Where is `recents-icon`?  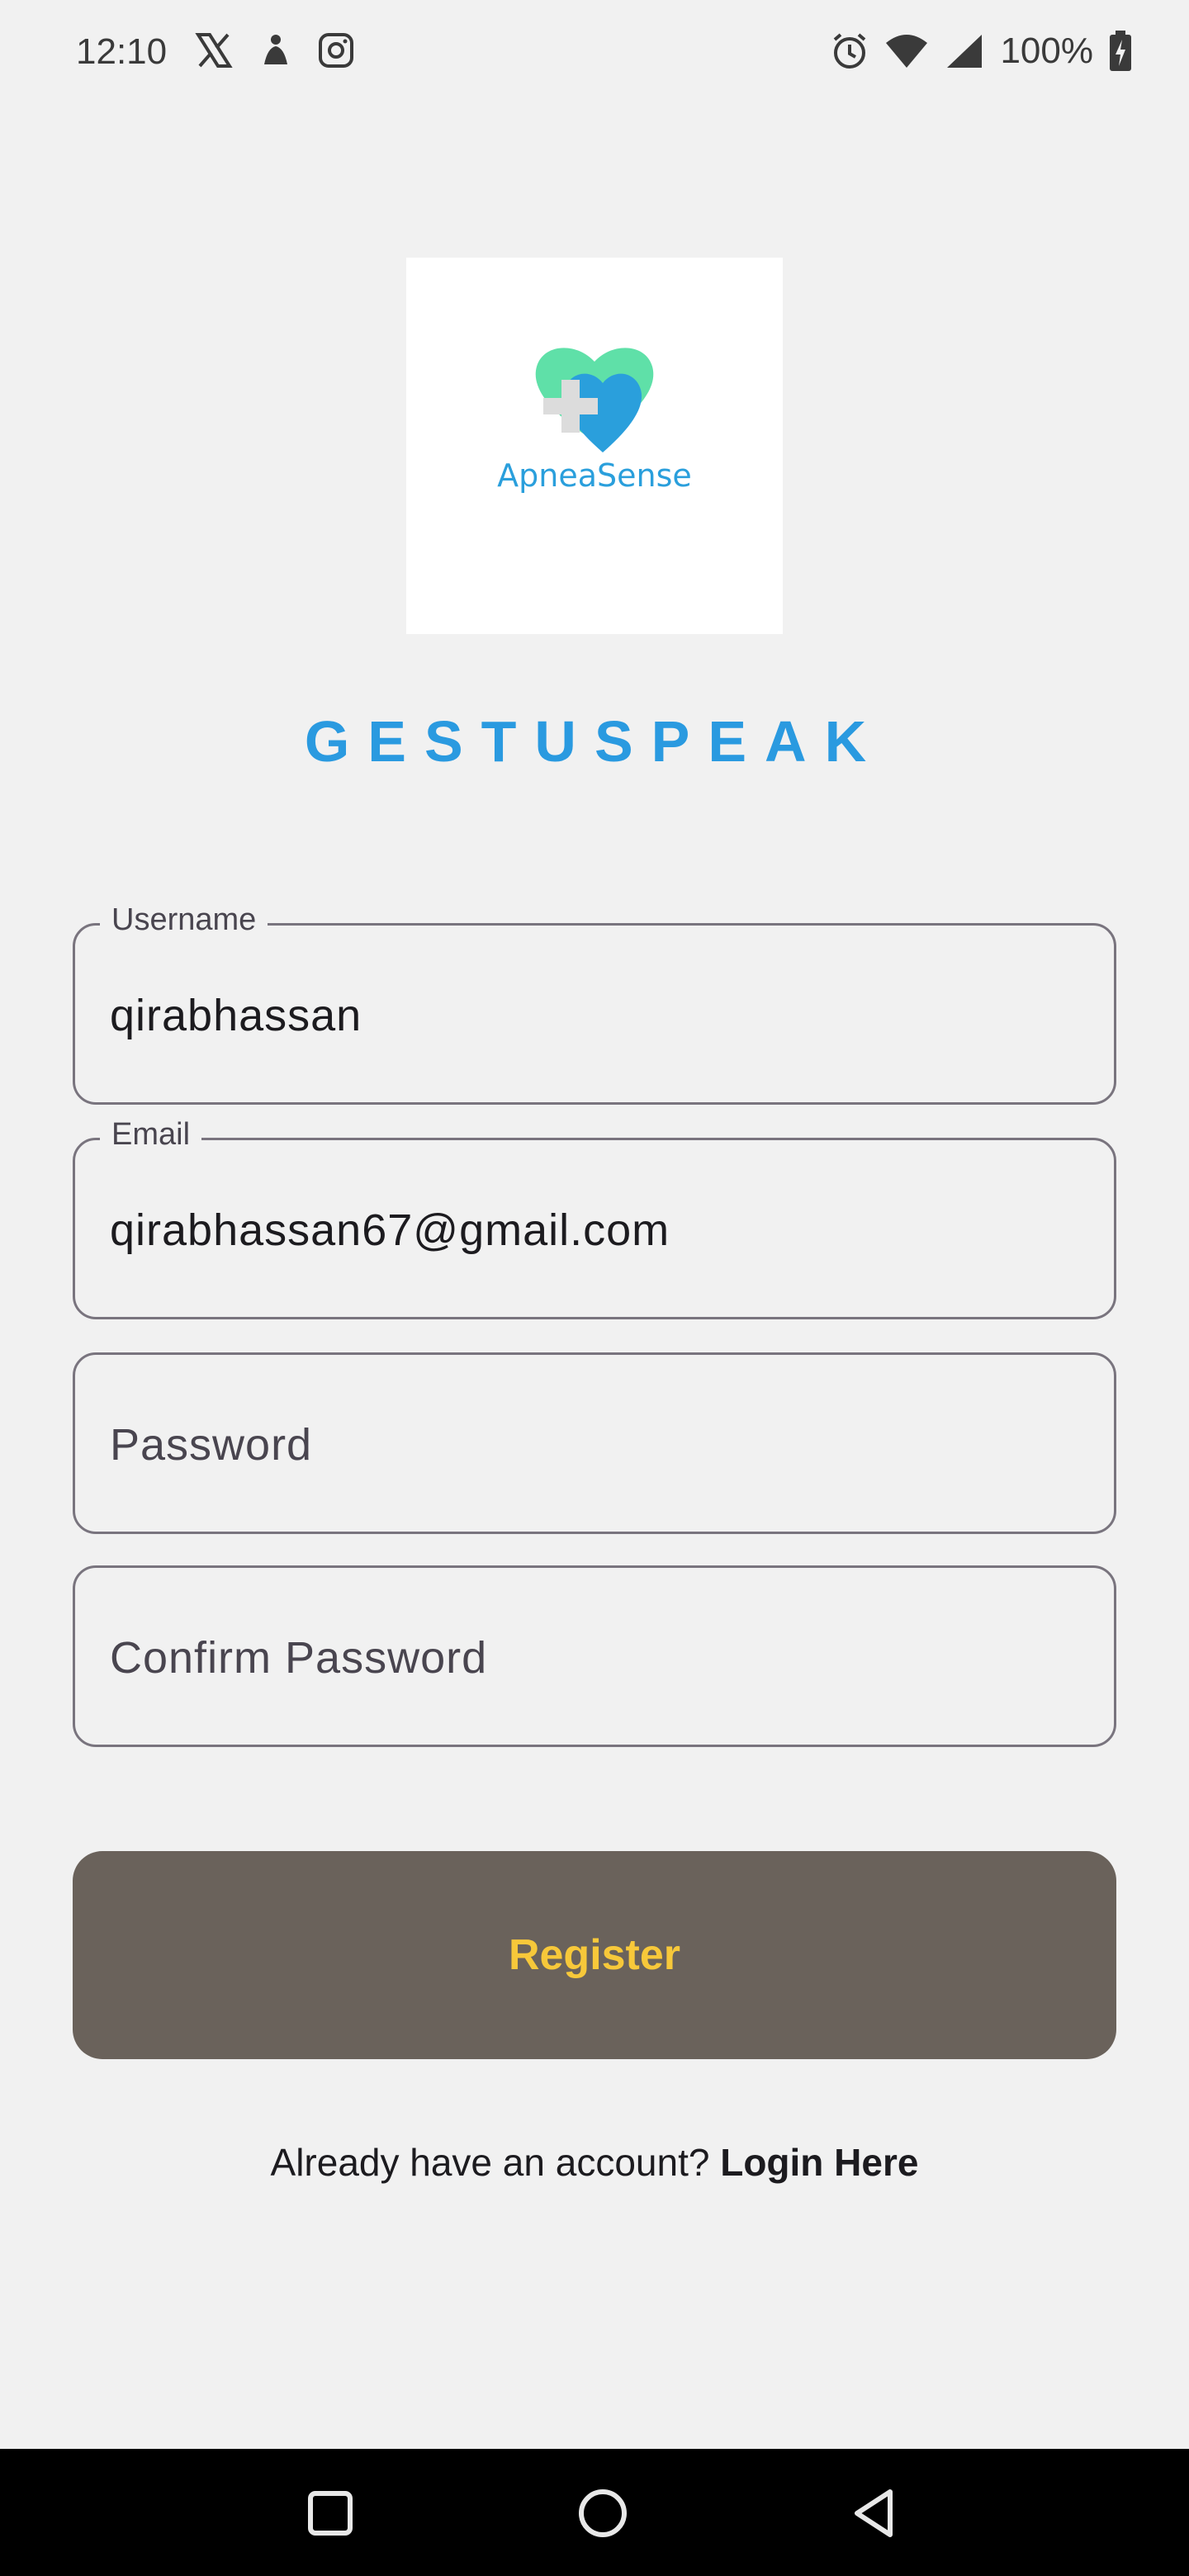
recents-icon is located at coordinates (330, 2513).